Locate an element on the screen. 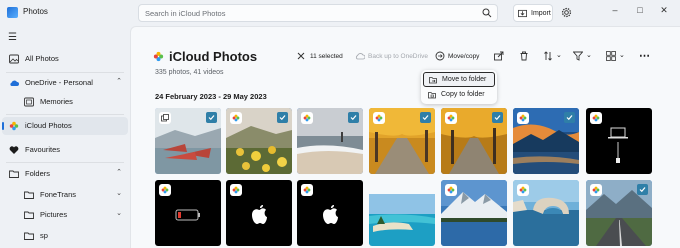 Image resolution: width=680 pixels, height=248 pixels. photo-count: 335 photos, 41 videos is located at coordinates (189, 72).